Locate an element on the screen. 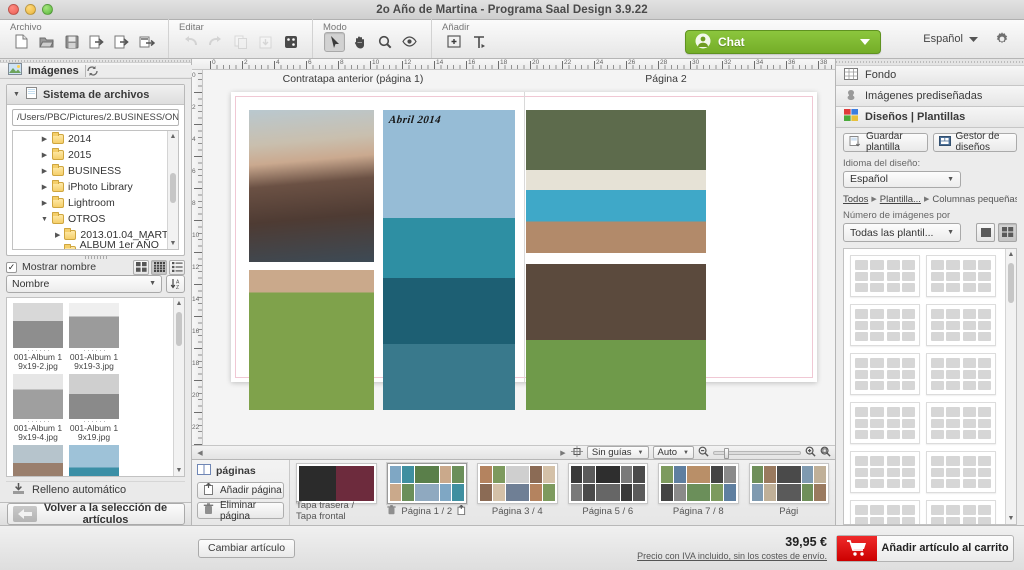 This screenshot has width=1024, height=570. right-panel-grip is located at coordinates (930, 62).